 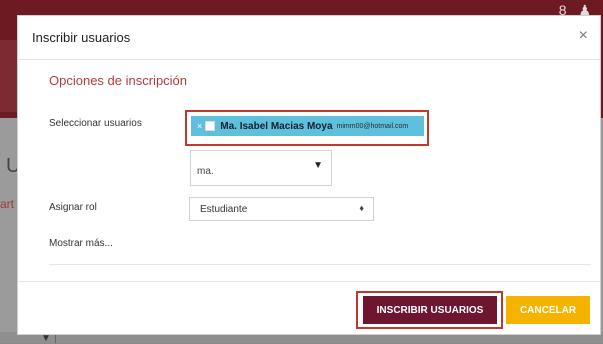 I want to click on close-icon: ×, so click(x=583, y=36).